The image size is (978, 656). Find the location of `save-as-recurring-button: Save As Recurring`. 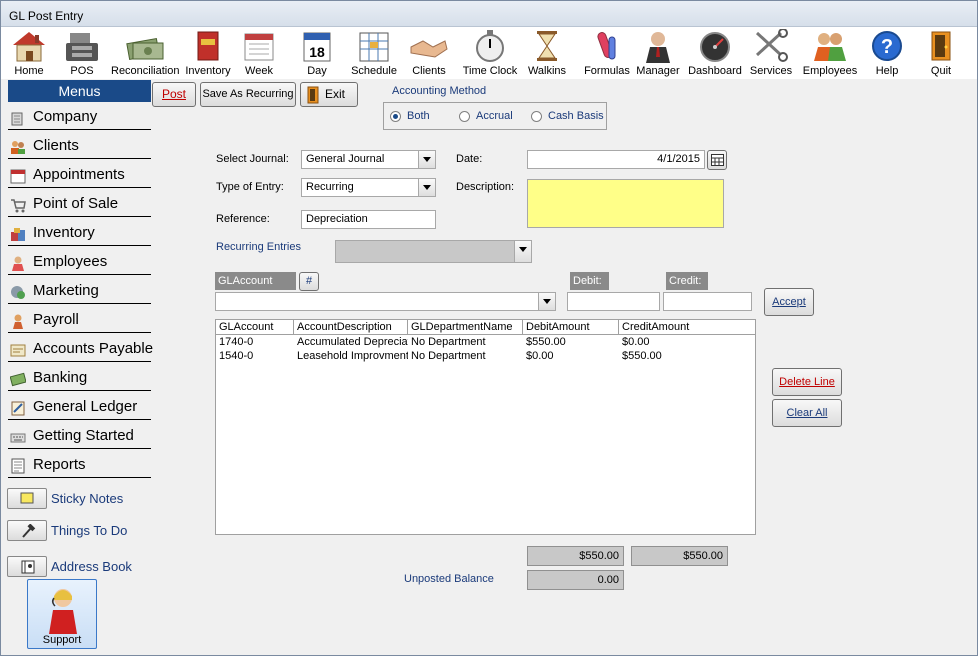

save-as-recurring-button: Save As Recurring is located at coordinates (248, 94).